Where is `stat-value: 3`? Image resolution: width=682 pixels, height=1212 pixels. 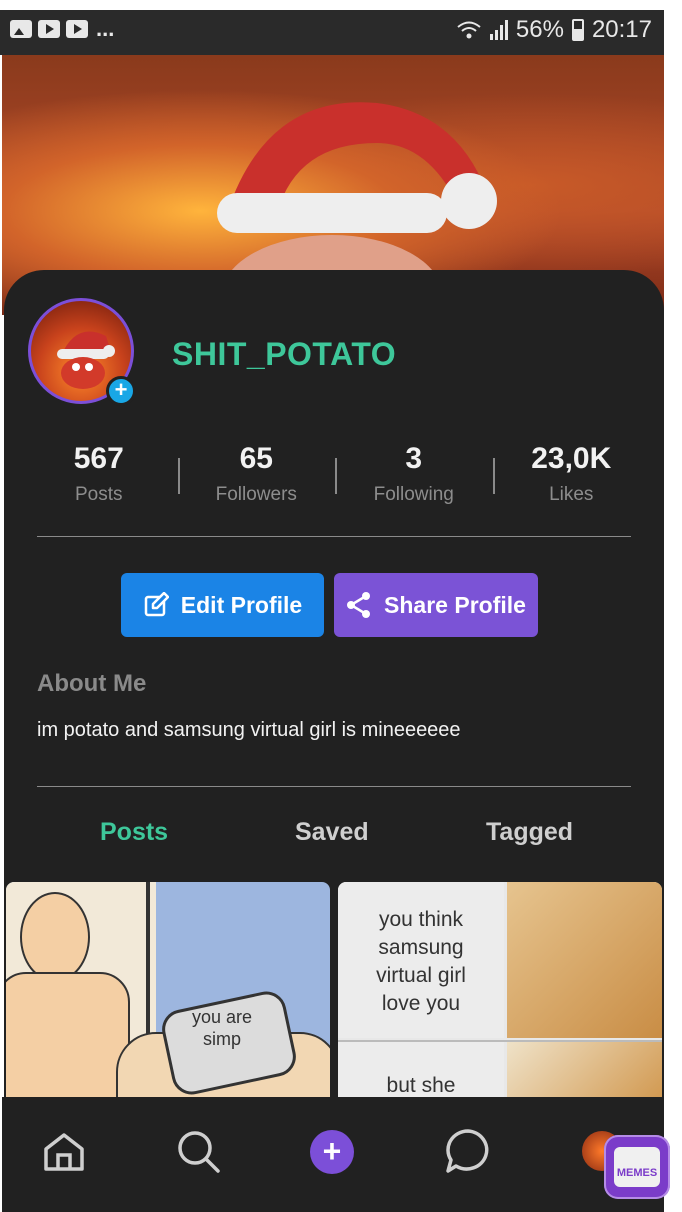 stat-value: 3 is located at coordinates (414, 458).